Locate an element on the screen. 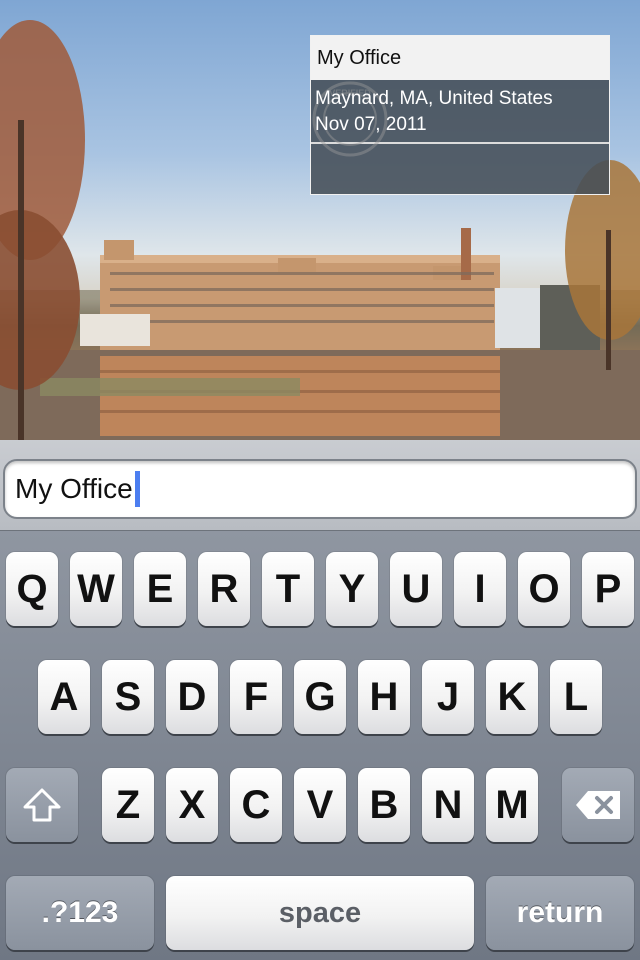 The height and width of the screenshot is (960, 640). key-l: L is located at coordinates (576, 697).